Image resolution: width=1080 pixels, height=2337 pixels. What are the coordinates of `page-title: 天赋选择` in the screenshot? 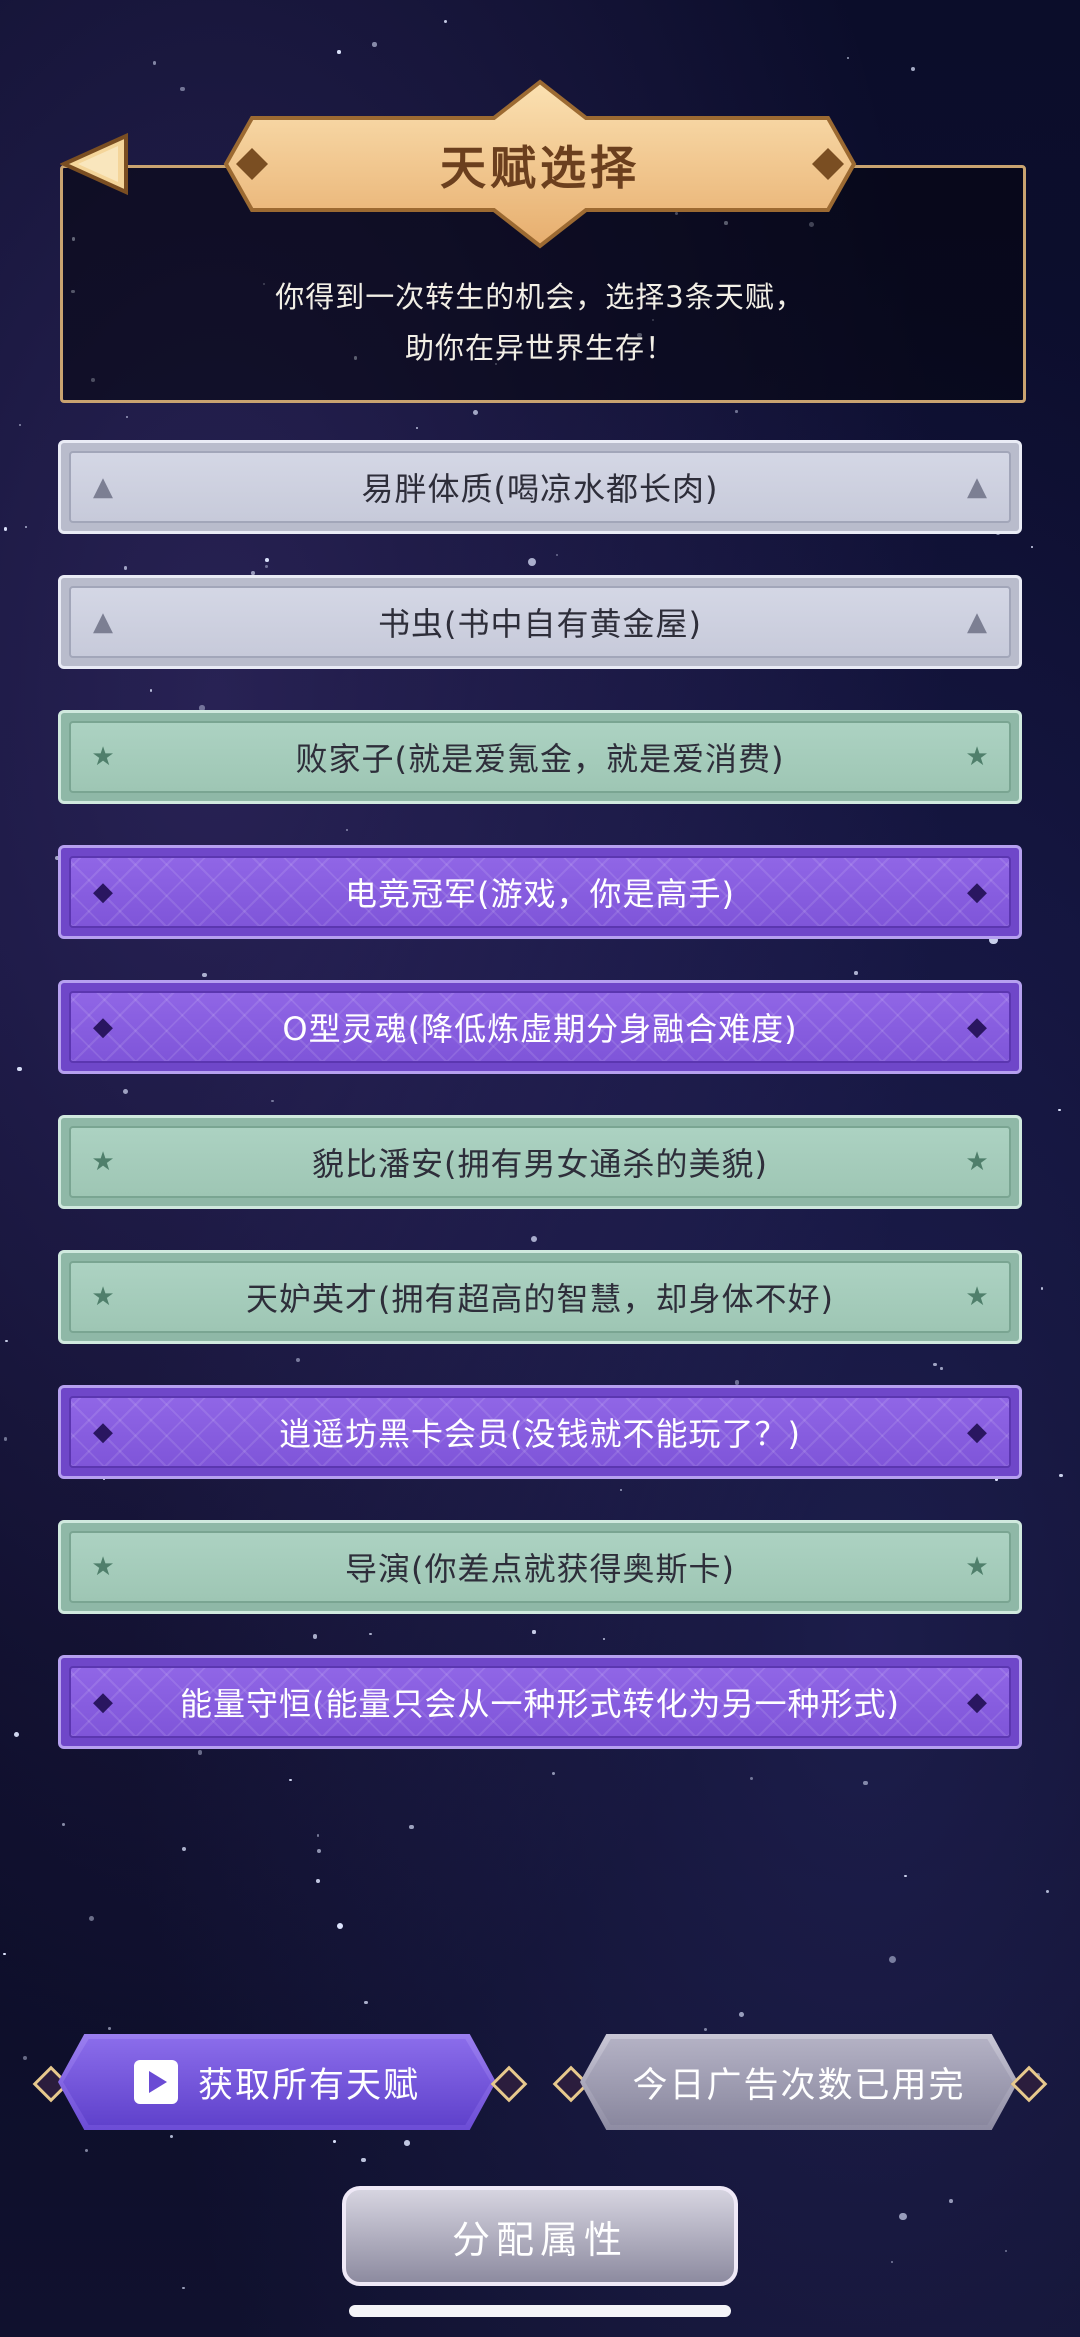 It's located at (540, 168).